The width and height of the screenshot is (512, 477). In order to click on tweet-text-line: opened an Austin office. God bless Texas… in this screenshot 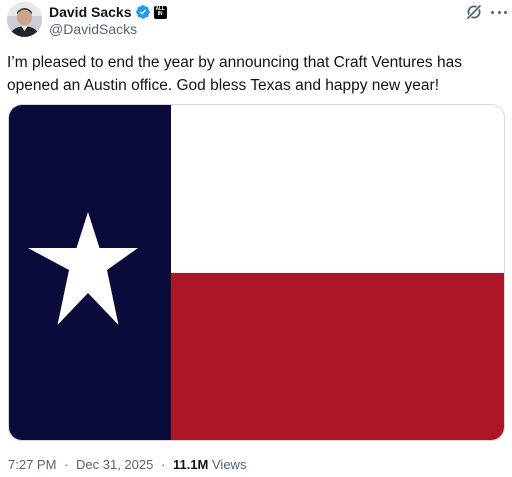, I will do `click(223, 85)`.